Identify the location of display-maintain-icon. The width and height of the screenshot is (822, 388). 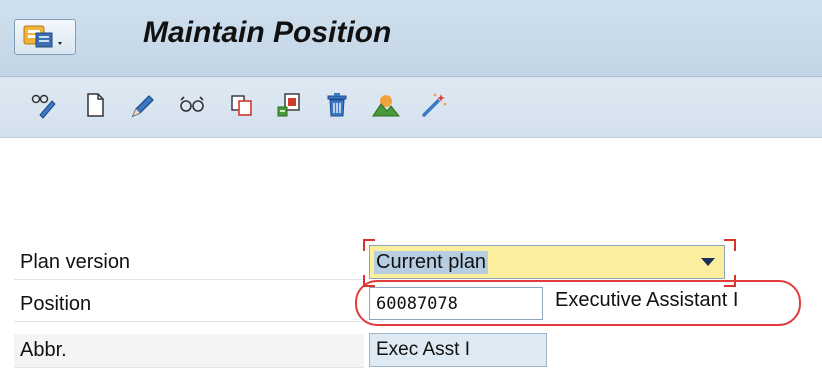
(44, 105).